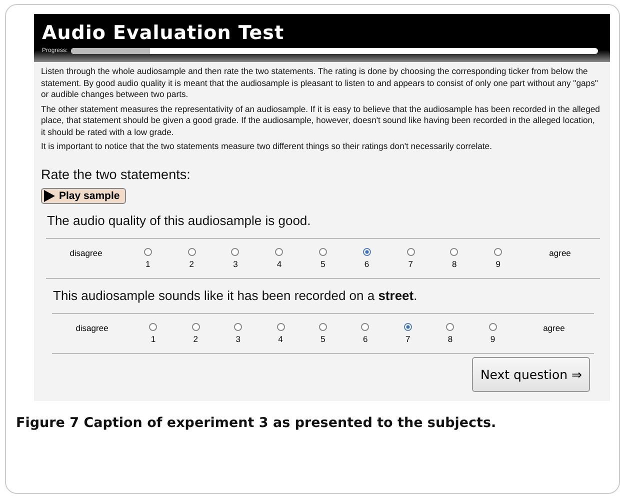 The image size is (625, 499). I want to click on play-icon, so click(49, 196).